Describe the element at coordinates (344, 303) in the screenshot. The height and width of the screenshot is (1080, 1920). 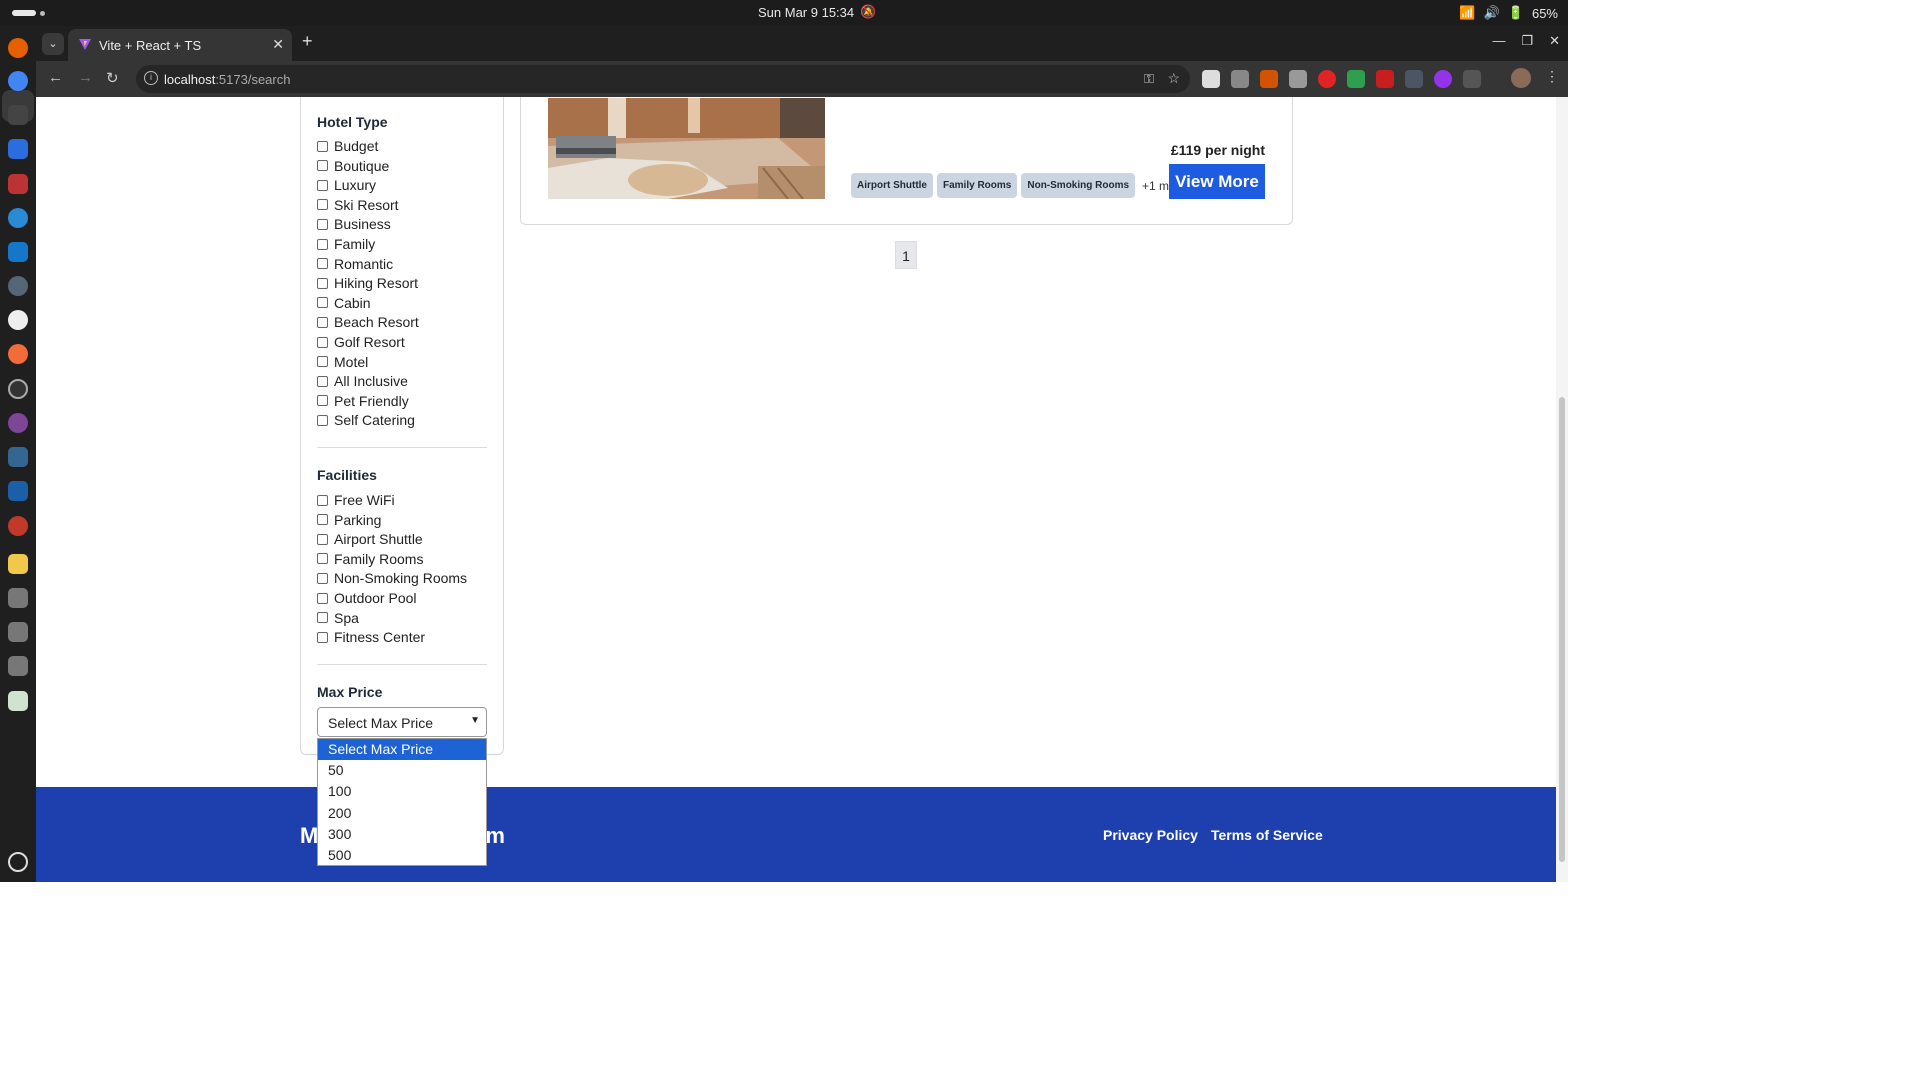
I see `hotel-type-option: Cabin` at that location.